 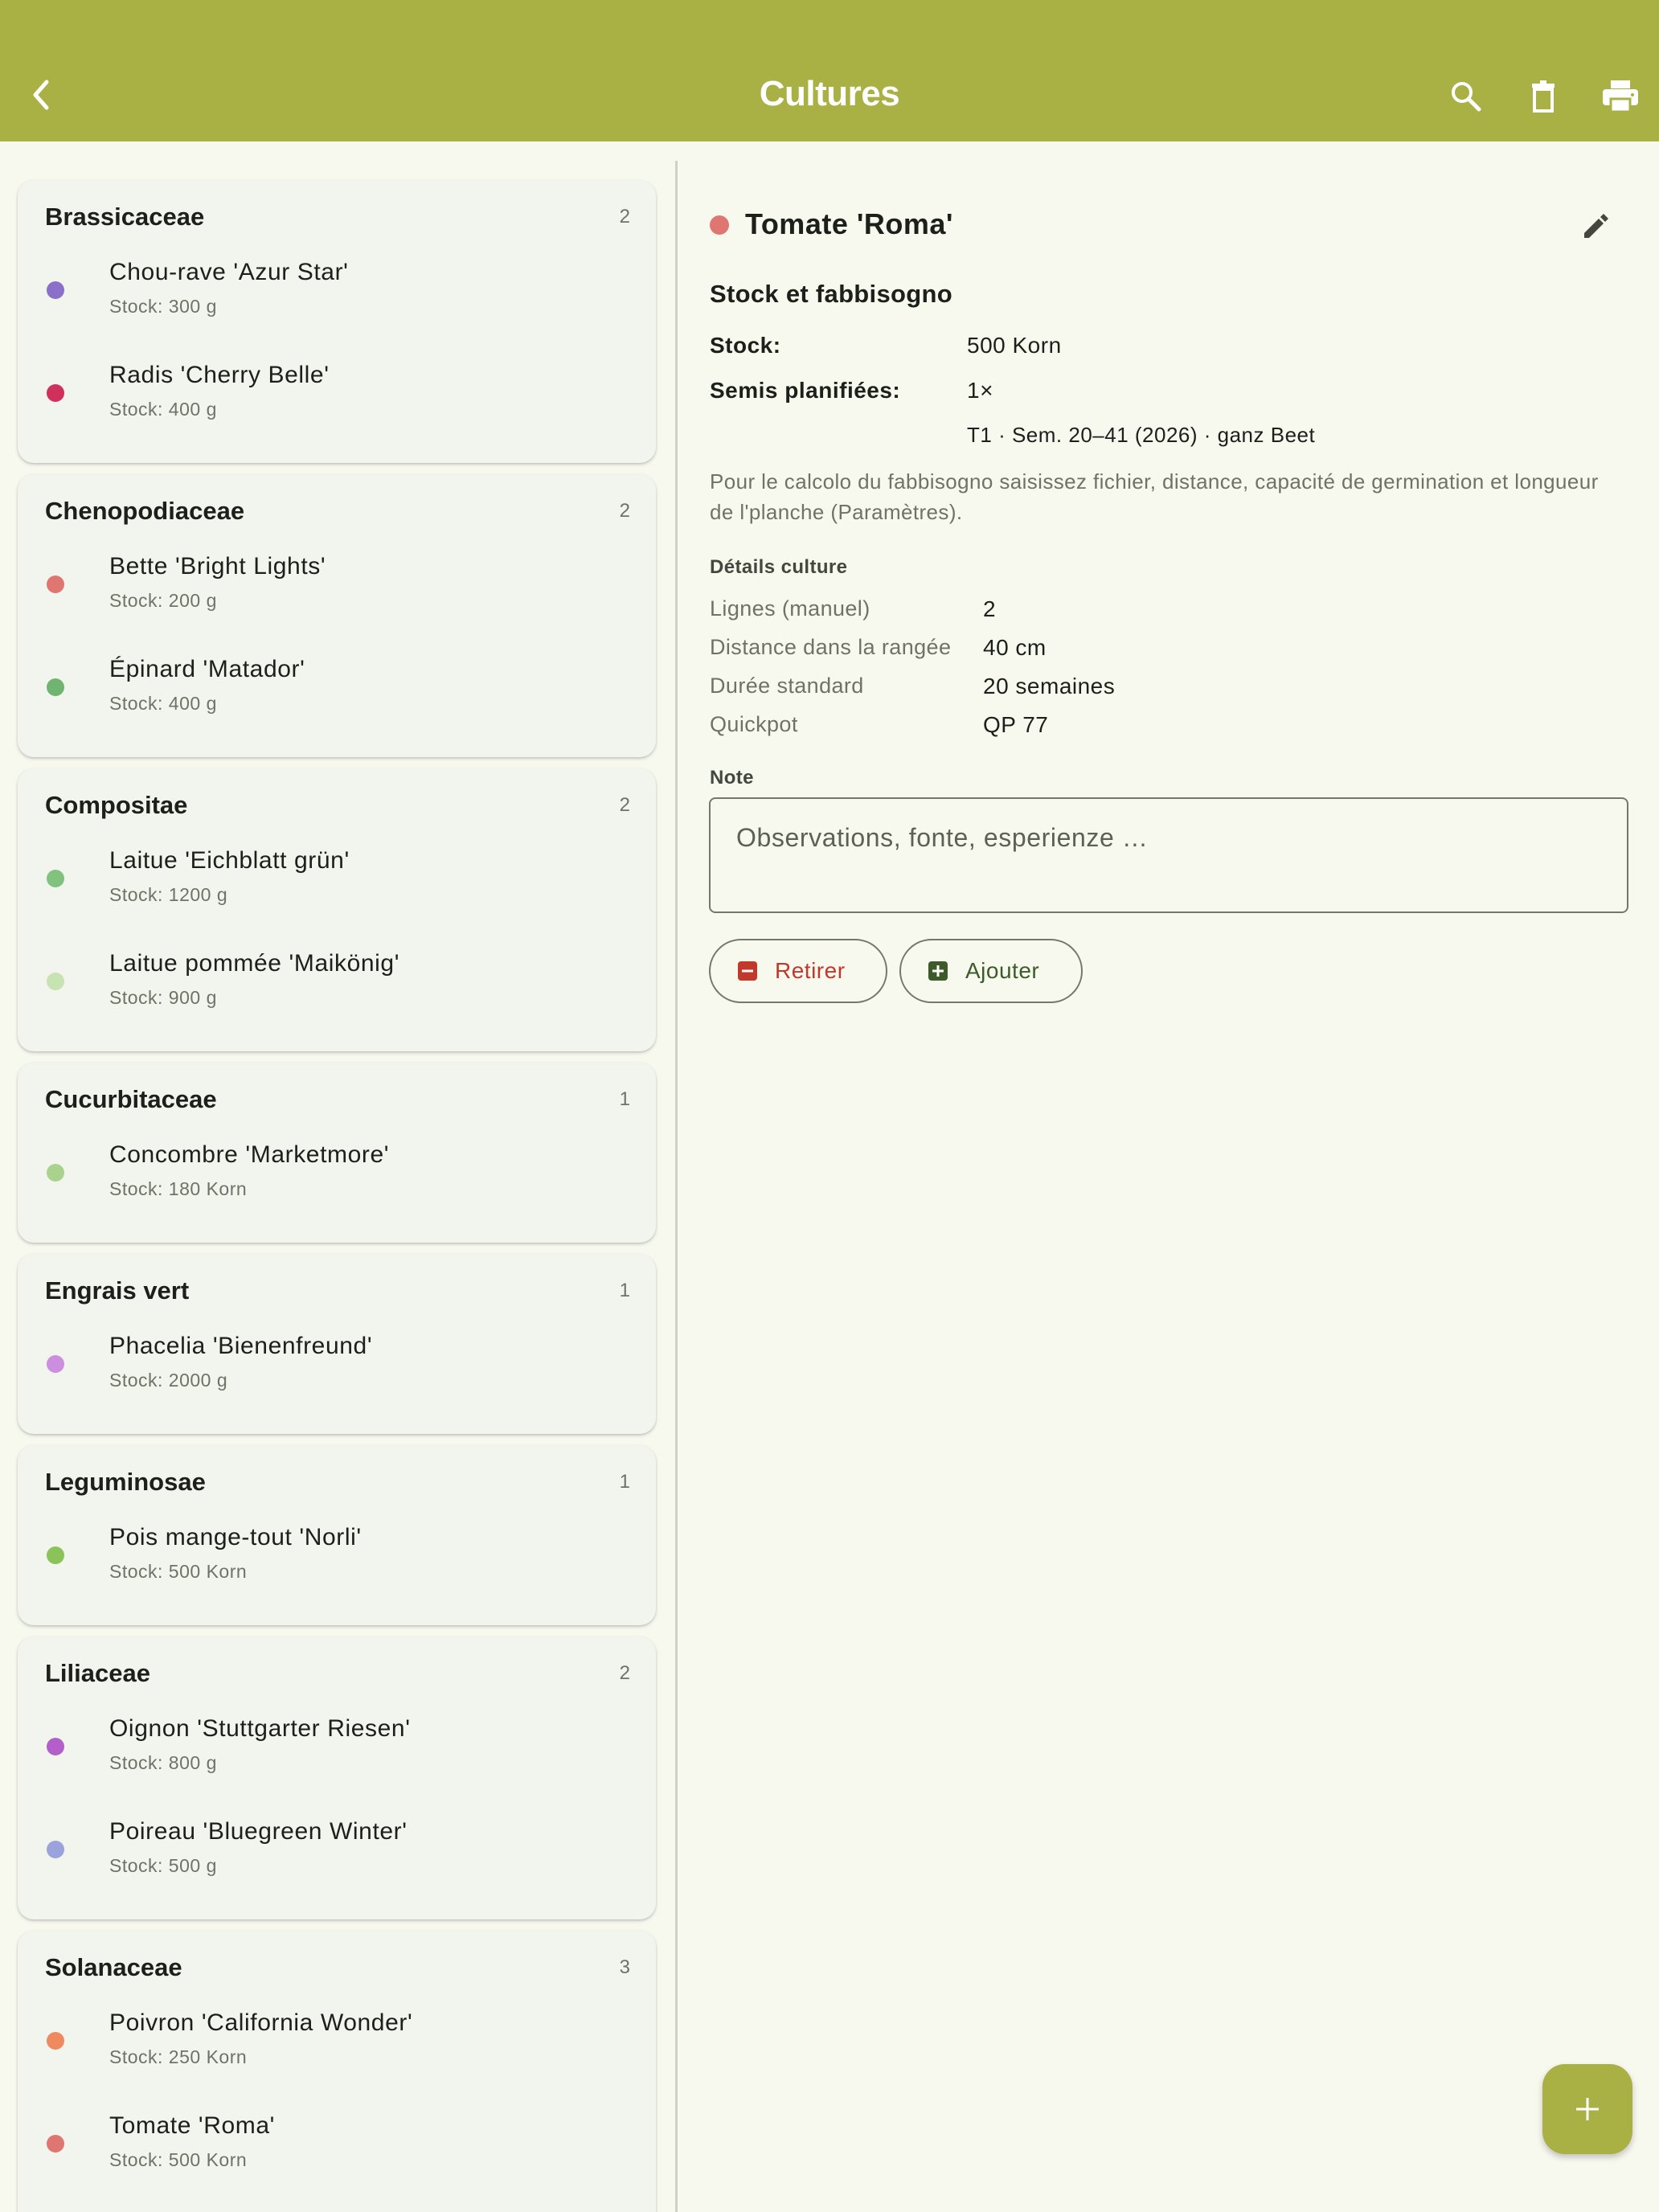 What do you see at coordinates (241, 1346) in the screenshot?
I see `crop-name: Phacelia 'Bienenfreund'` at bounding box center [241, 1346].